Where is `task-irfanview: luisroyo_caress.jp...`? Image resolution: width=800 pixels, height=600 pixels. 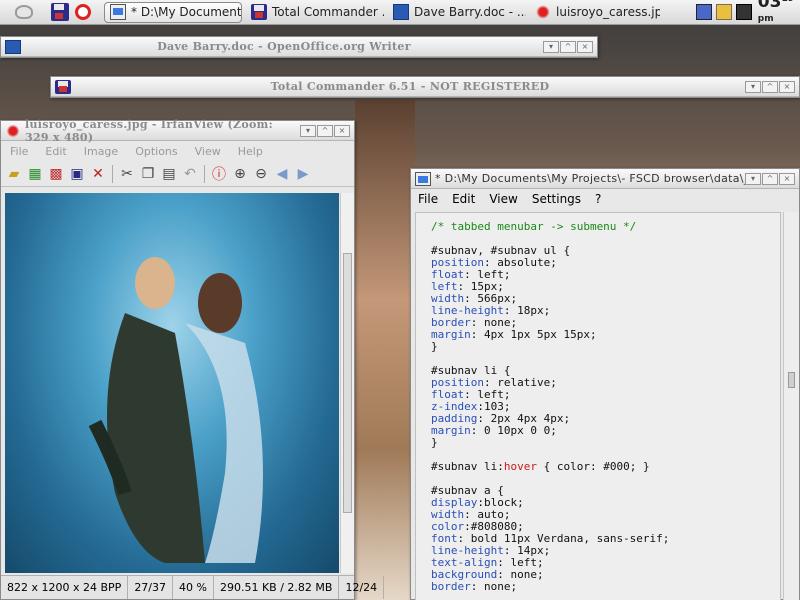
task-irfanview: luisroyo_caress.jp... is located at coordinates (595, 12).